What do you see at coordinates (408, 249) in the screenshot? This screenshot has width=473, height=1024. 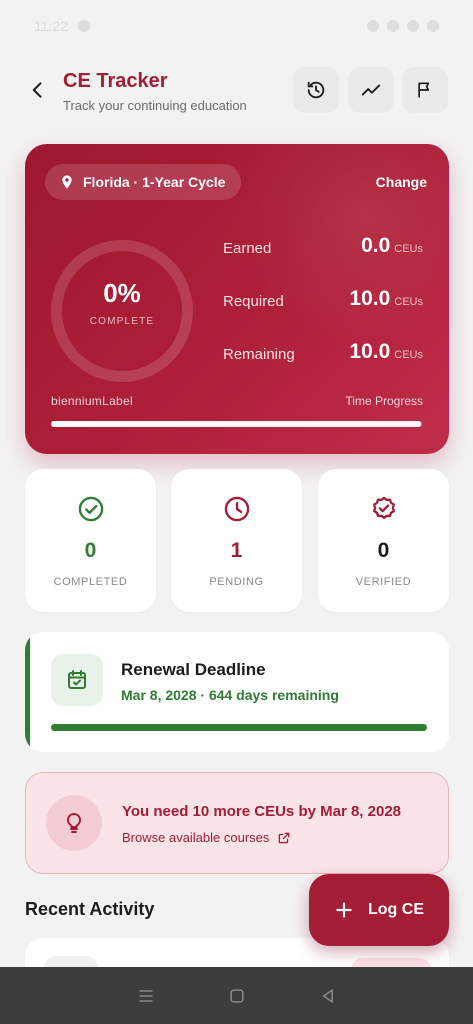 I see `earned-unit: CEUs` at bounding box center [408, 249].